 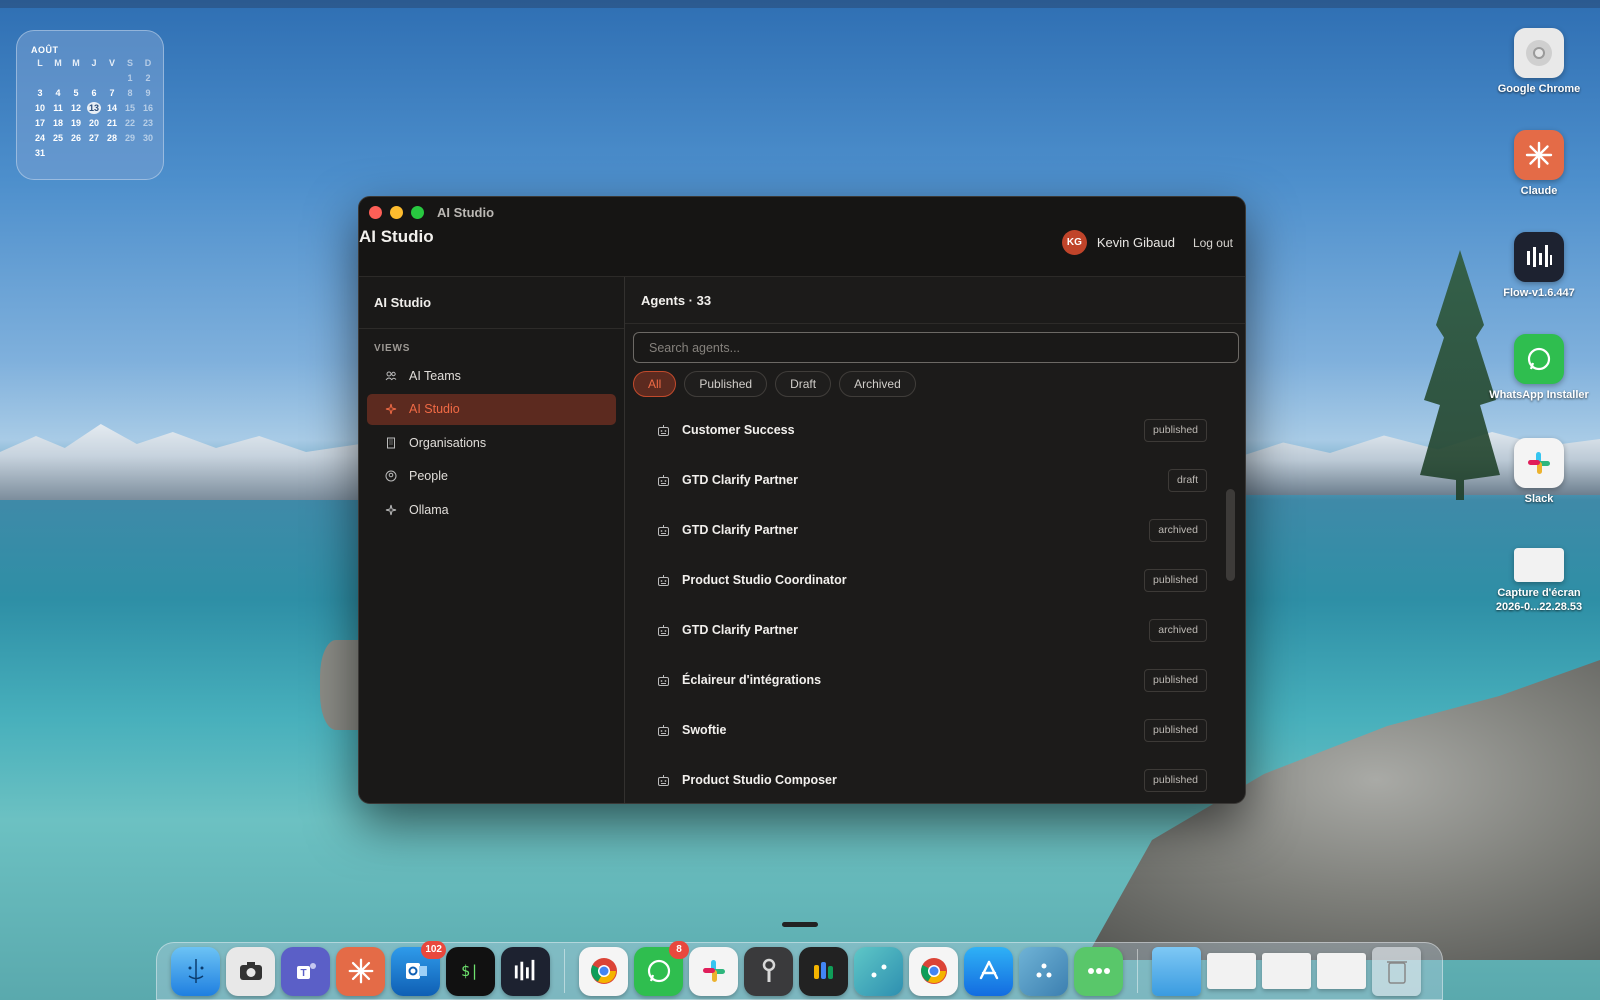 I want to click on agent-name: Product Studio Composer, so click(x=759, y=780).